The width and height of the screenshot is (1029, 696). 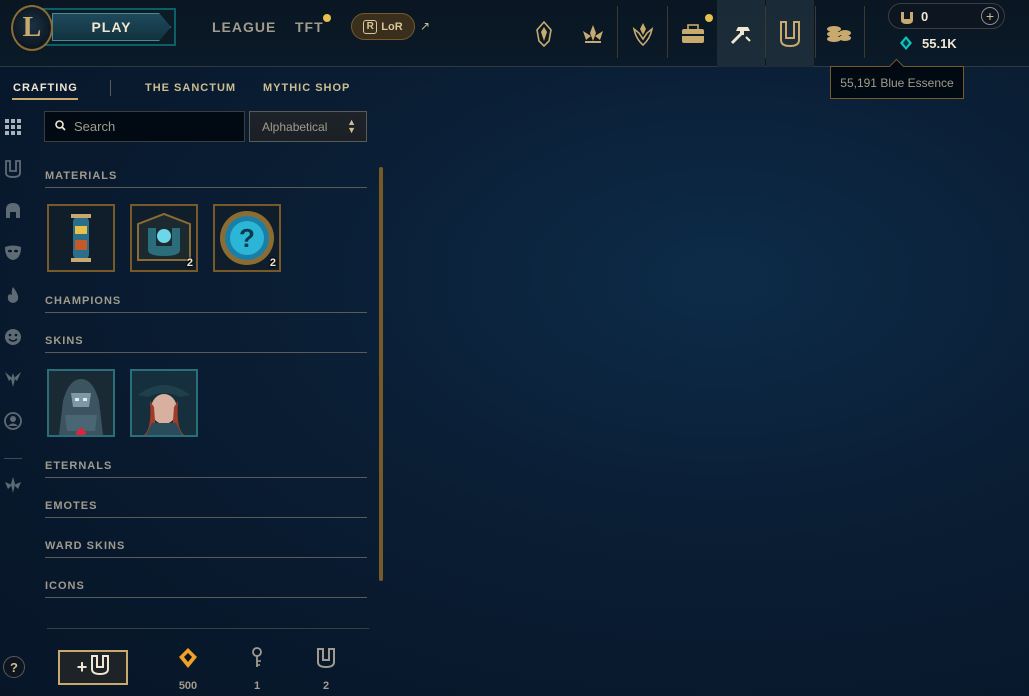 I want to click on search-icon, so click(x=60, y=127).